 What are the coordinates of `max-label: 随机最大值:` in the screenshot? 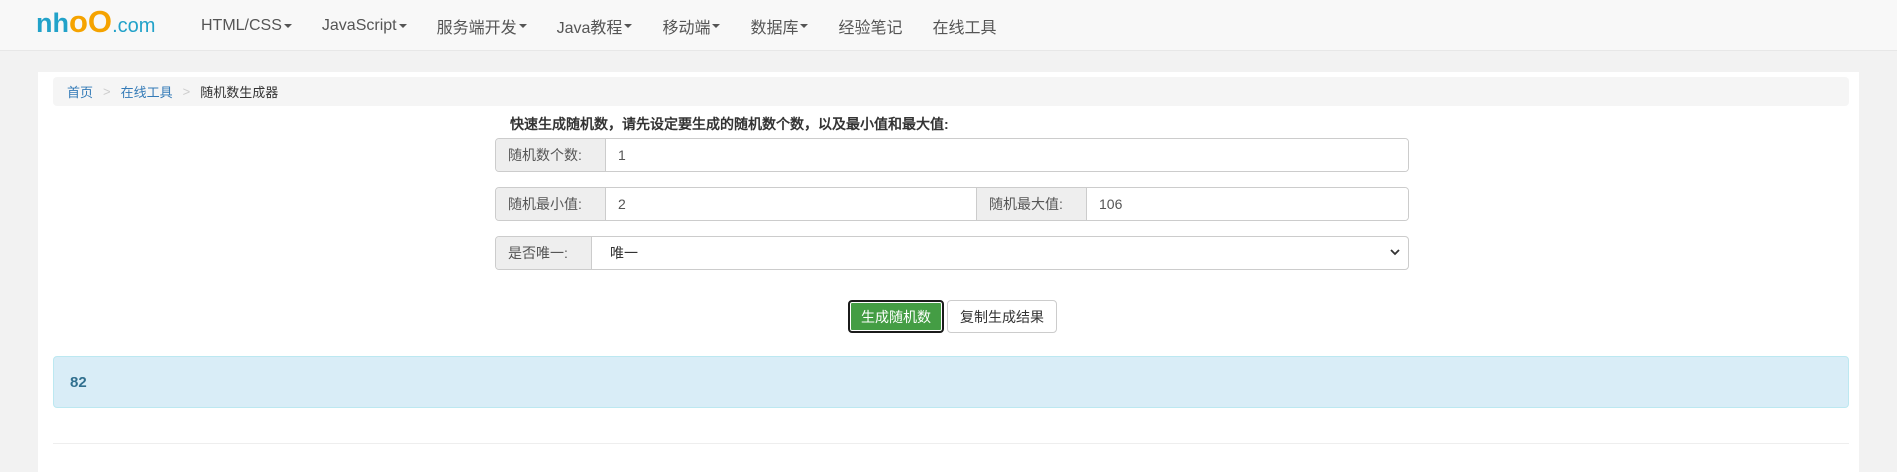 It's located at (1031, 204).